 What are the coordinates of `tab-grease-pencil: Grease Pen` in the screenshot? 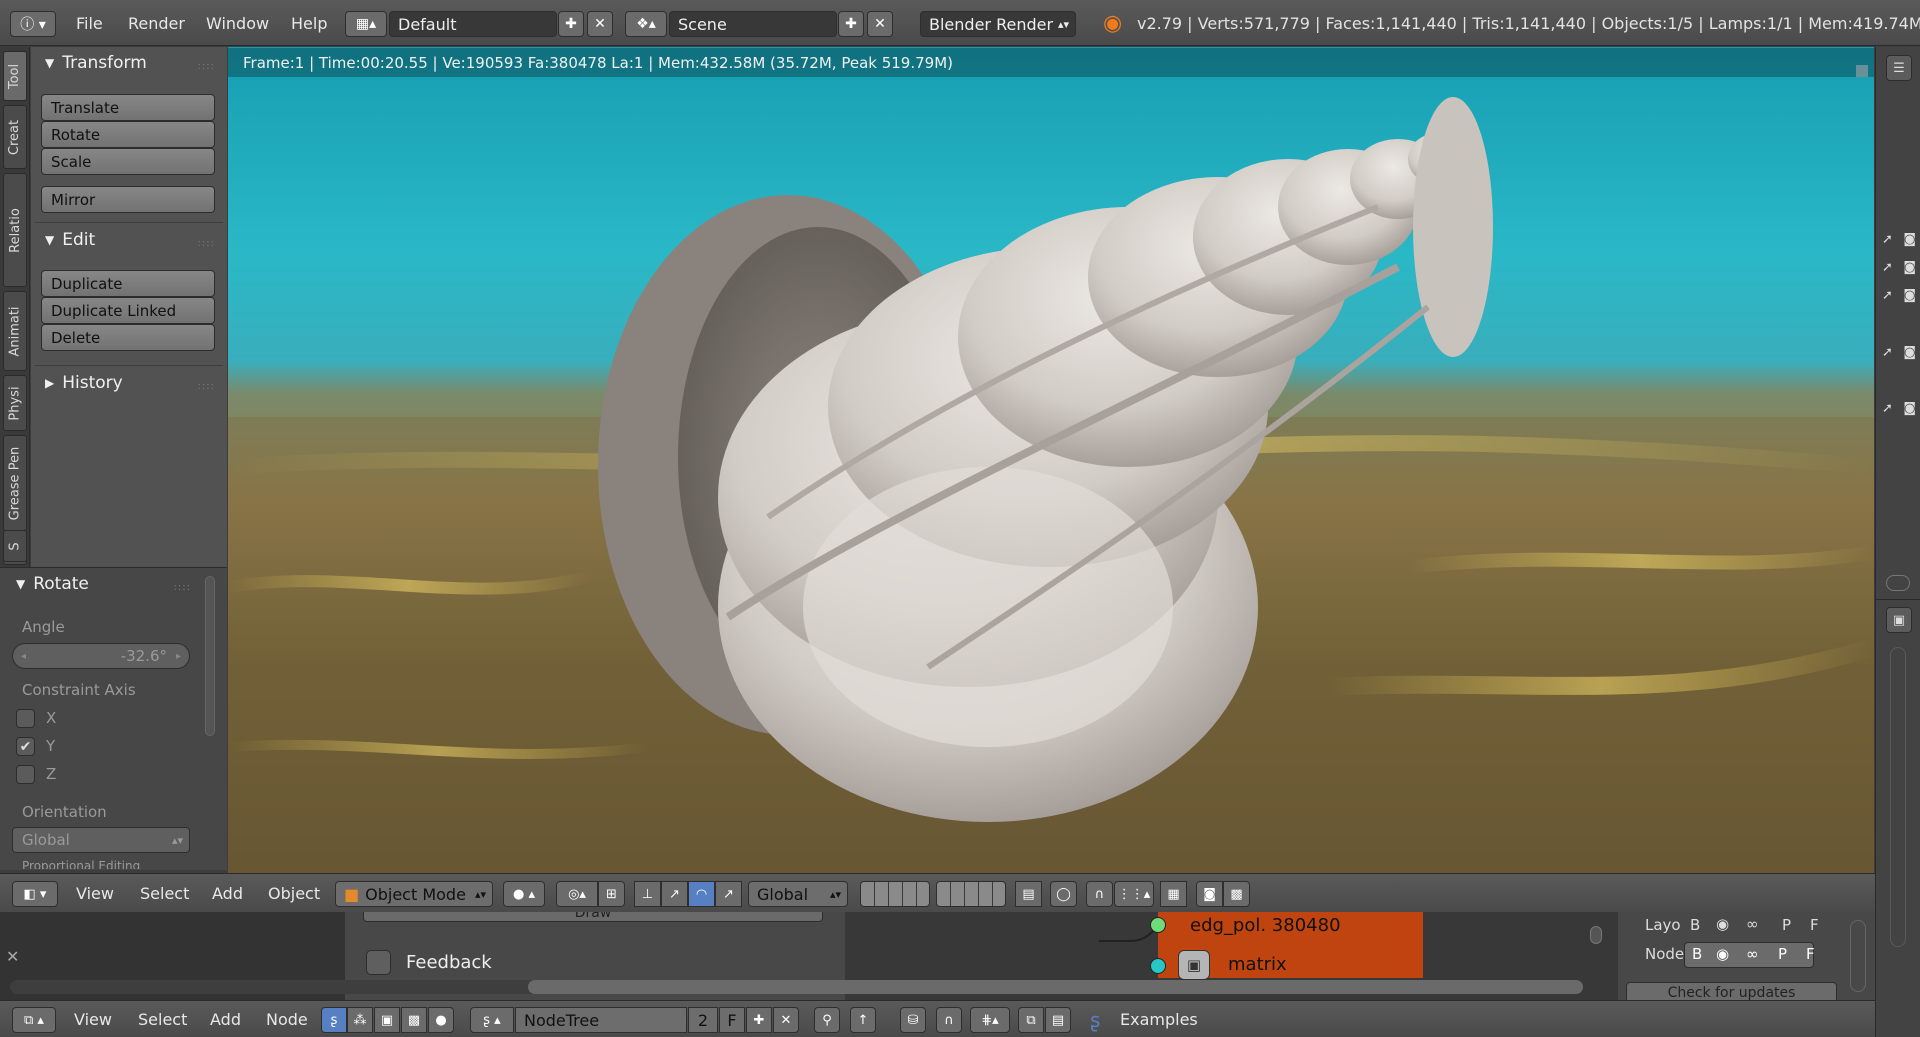 It's located at (15, 483).